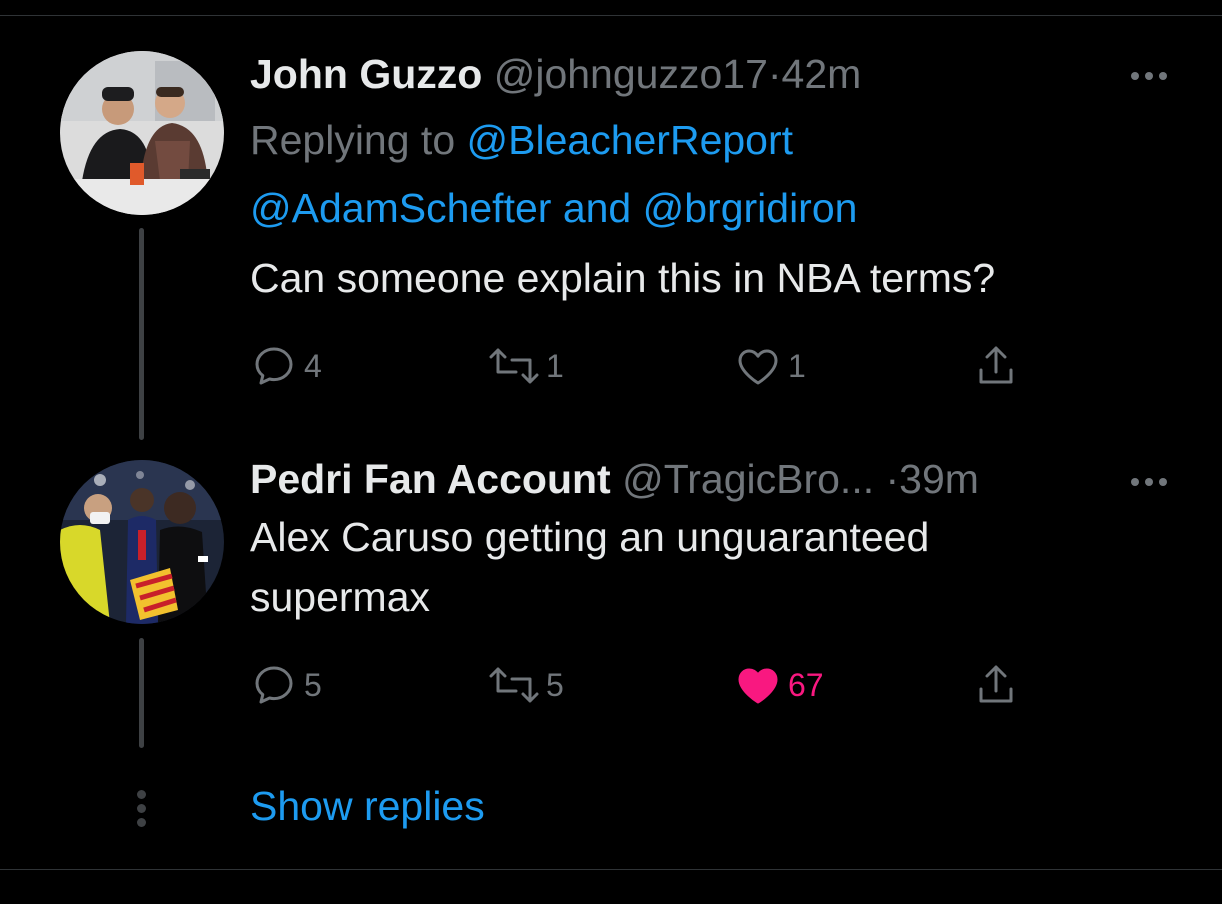 The height and width of the screenshot is (904, 1222). What do you see at coordinates (758, 686) in the screenshot?
I see `like-icon-filled` at bounding box center [758, 686].